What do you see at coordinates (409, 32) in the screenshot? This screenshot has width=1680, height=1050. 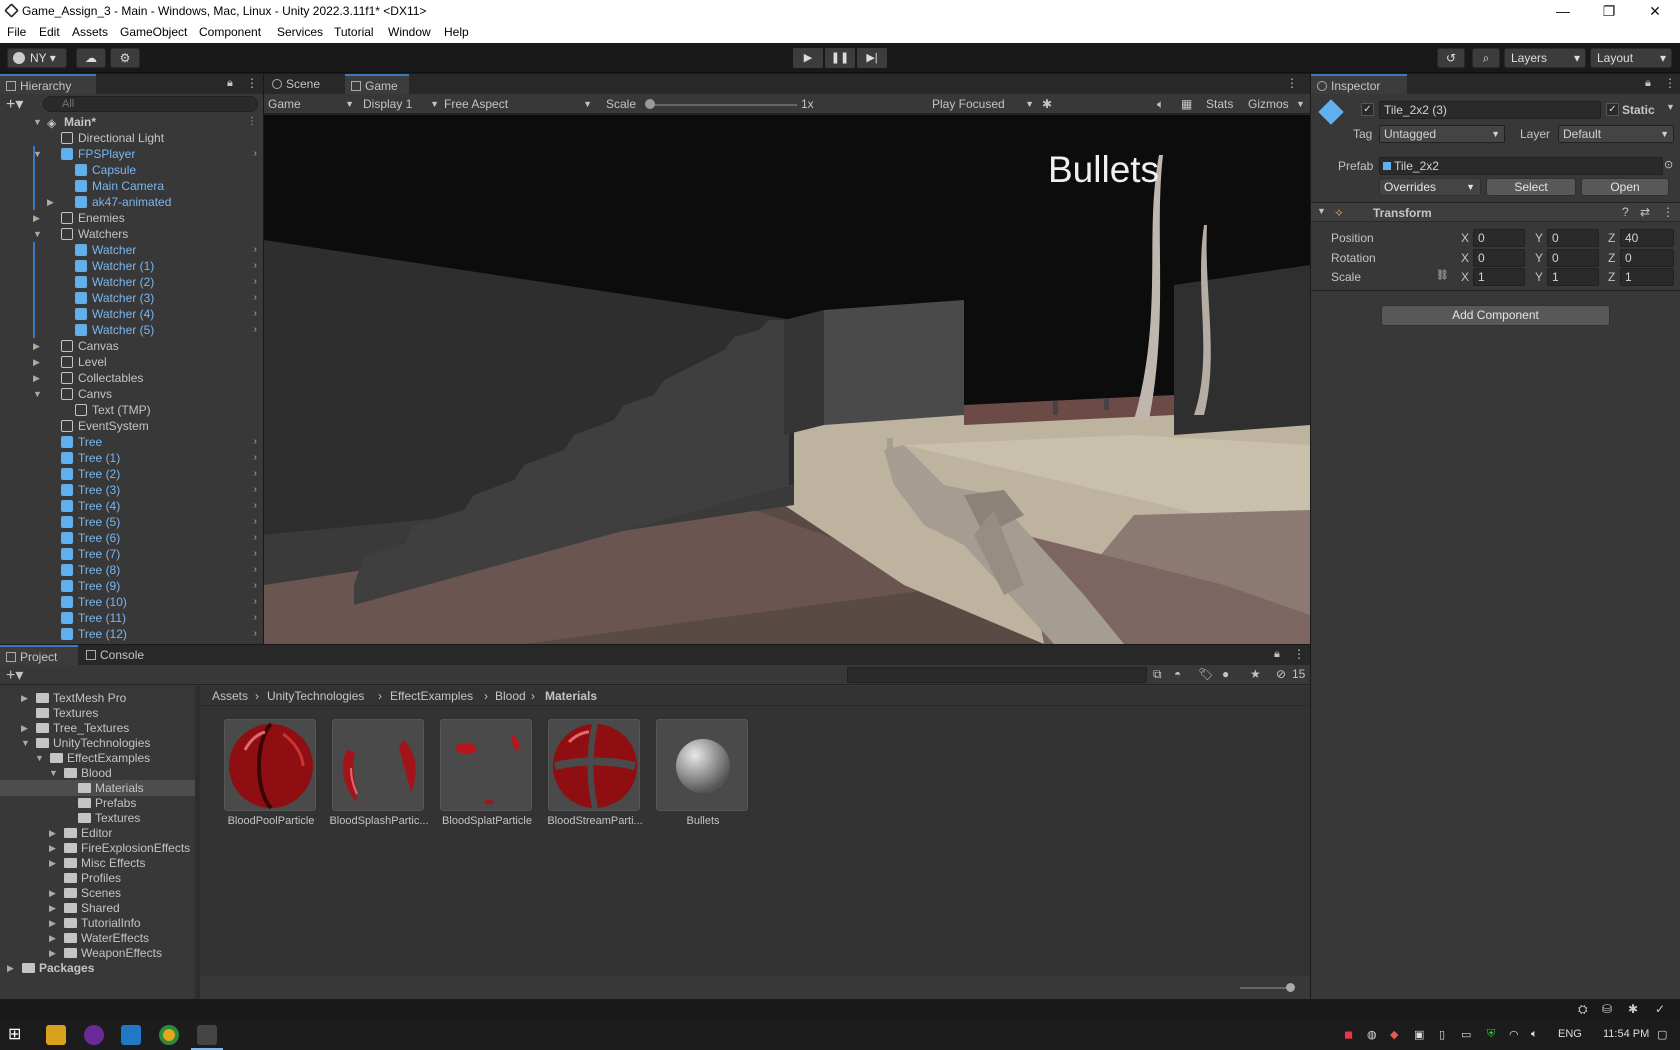 I see `menu-window: Window` at bounding box center [409, 32].